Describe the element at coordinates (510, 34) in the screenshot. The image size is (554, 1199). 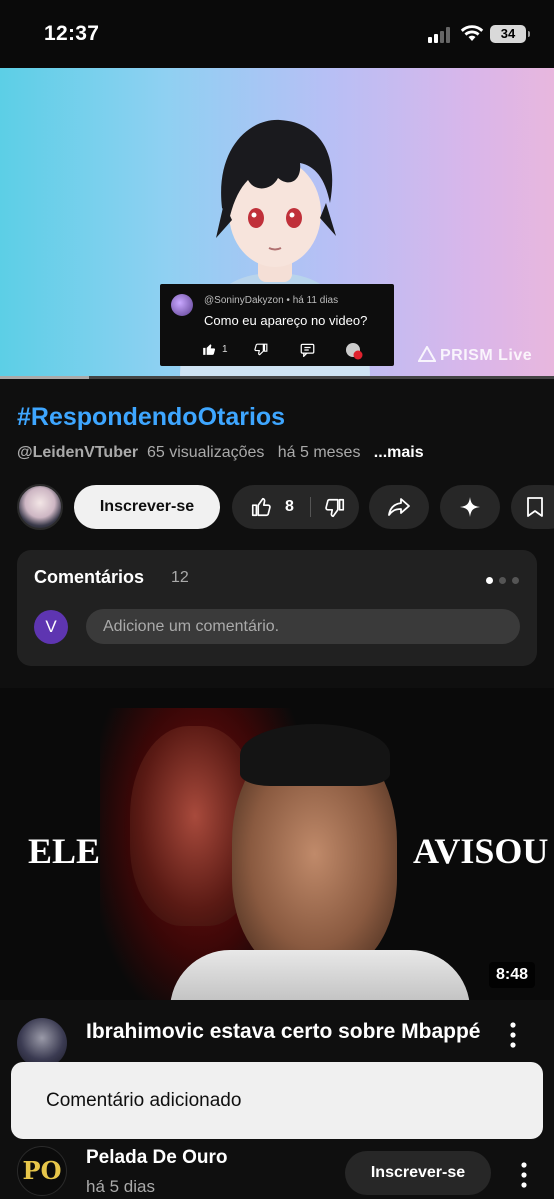
I see `battery-icon: 34` at that location.